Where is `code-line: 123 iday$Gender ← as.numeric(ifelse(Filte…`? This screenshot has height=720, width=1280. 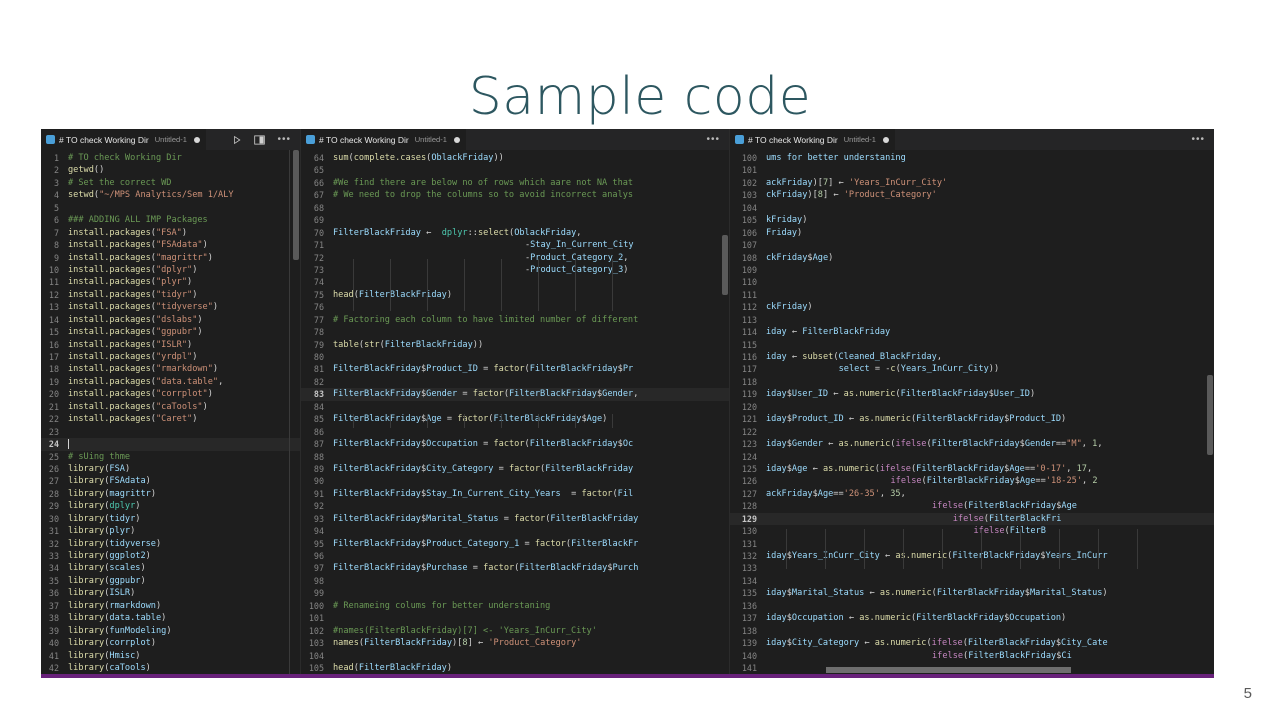 code-line: 123 iday$Gender ← as.numeric(ifelse(Filte… is located at coordinates (972, 444).